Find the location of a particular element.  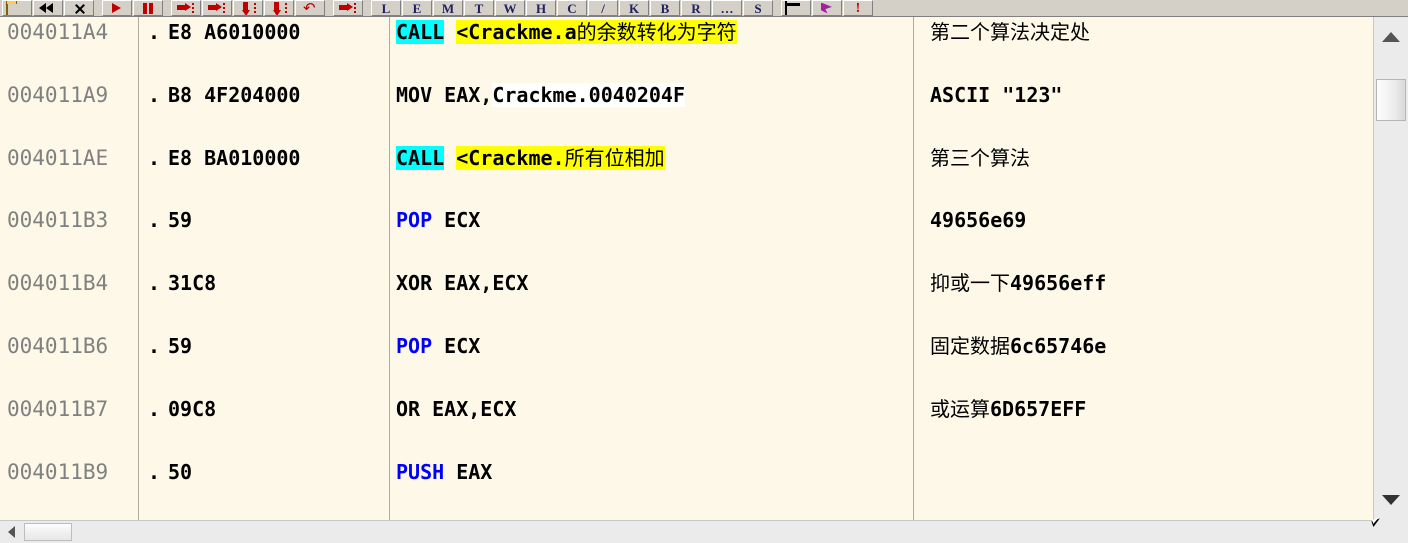

disassembly-row: 004011B9. 50 PUSH EAX is located at coordinates (686, 472).